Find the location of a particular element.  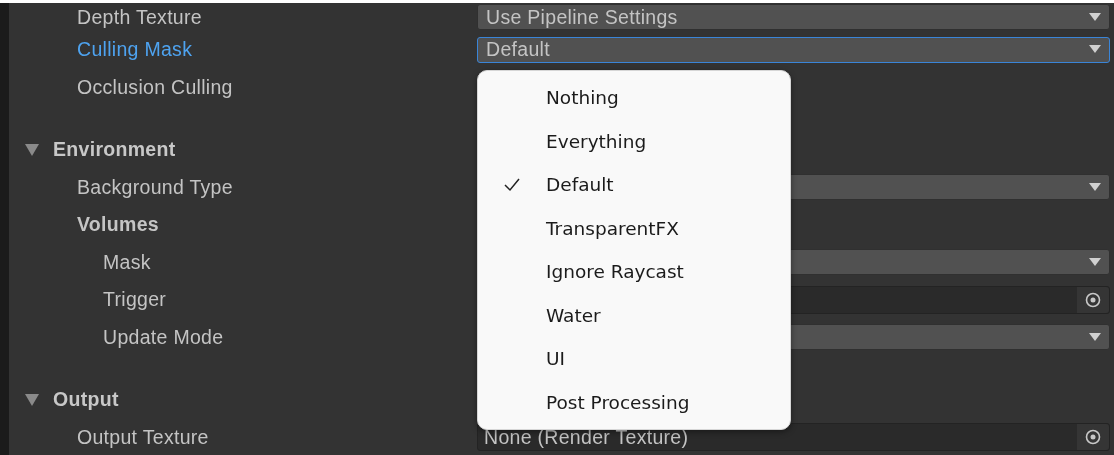

menu-item: Ignore Raycast is located at coordinates (634, 271).